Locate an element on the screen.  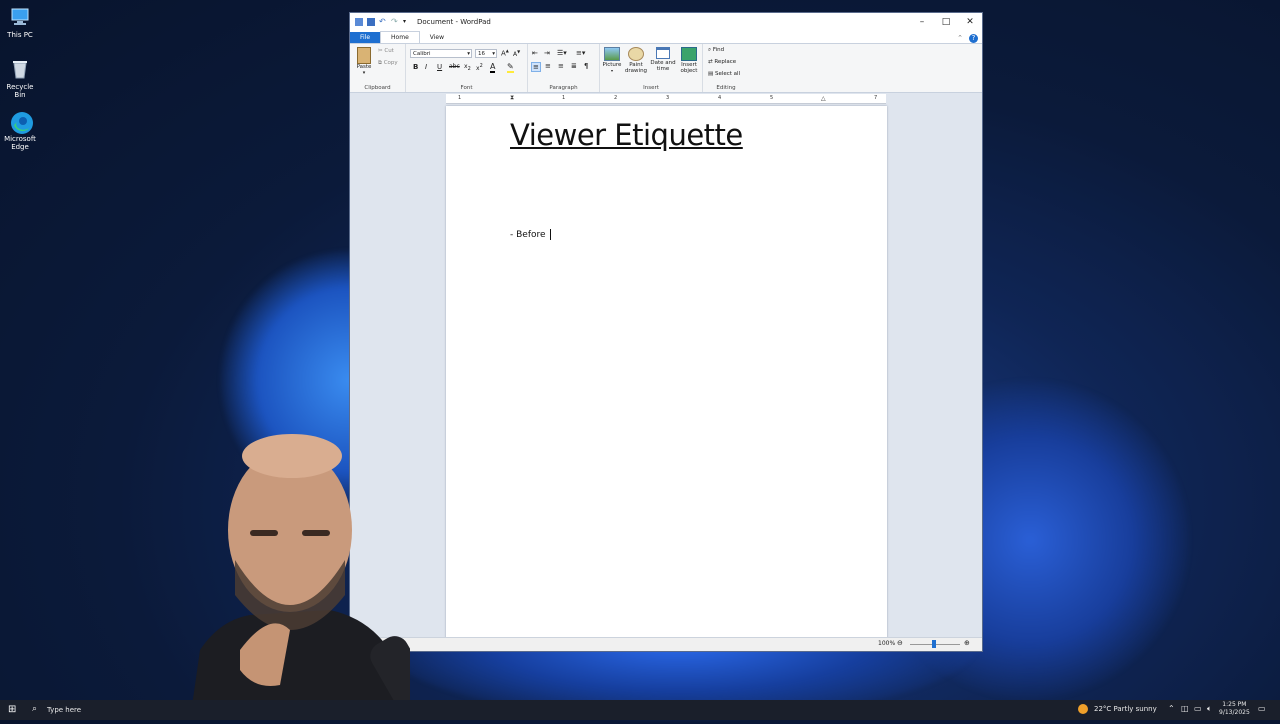
date-time-button: Date and time is located at coordinates (663, 59).